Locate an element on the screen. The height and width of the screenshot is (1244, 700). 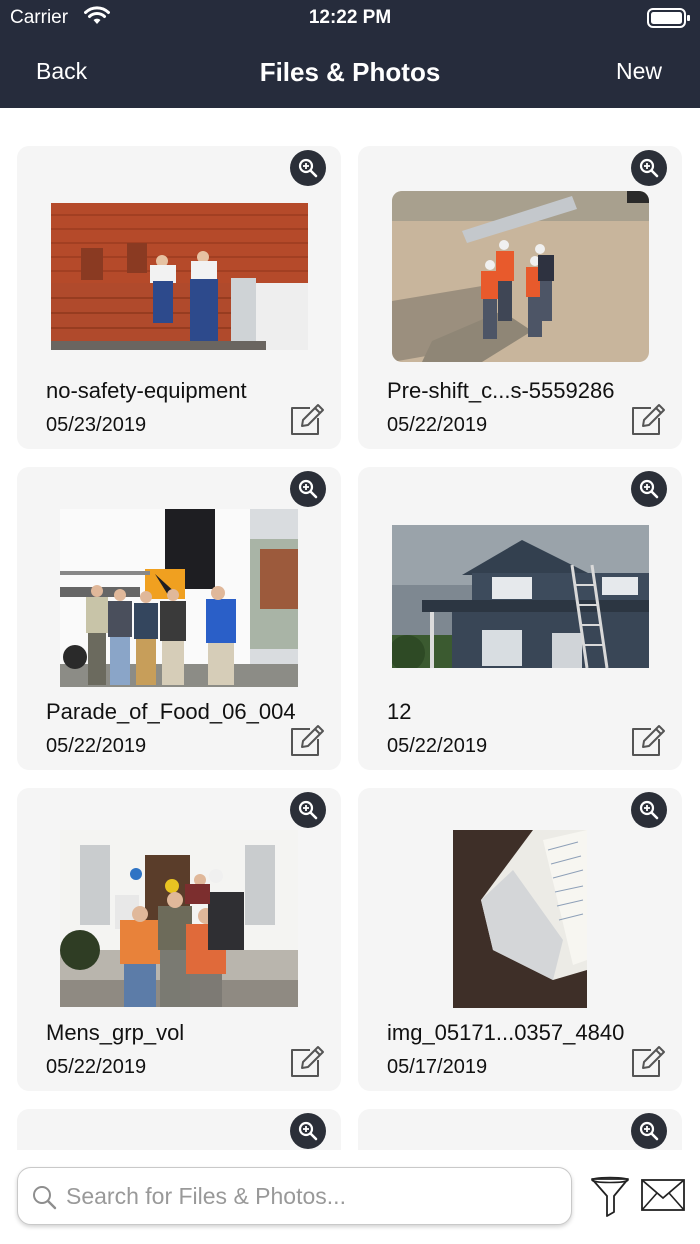
status-time: 12:22 PM is located at coordinates (350, 17).